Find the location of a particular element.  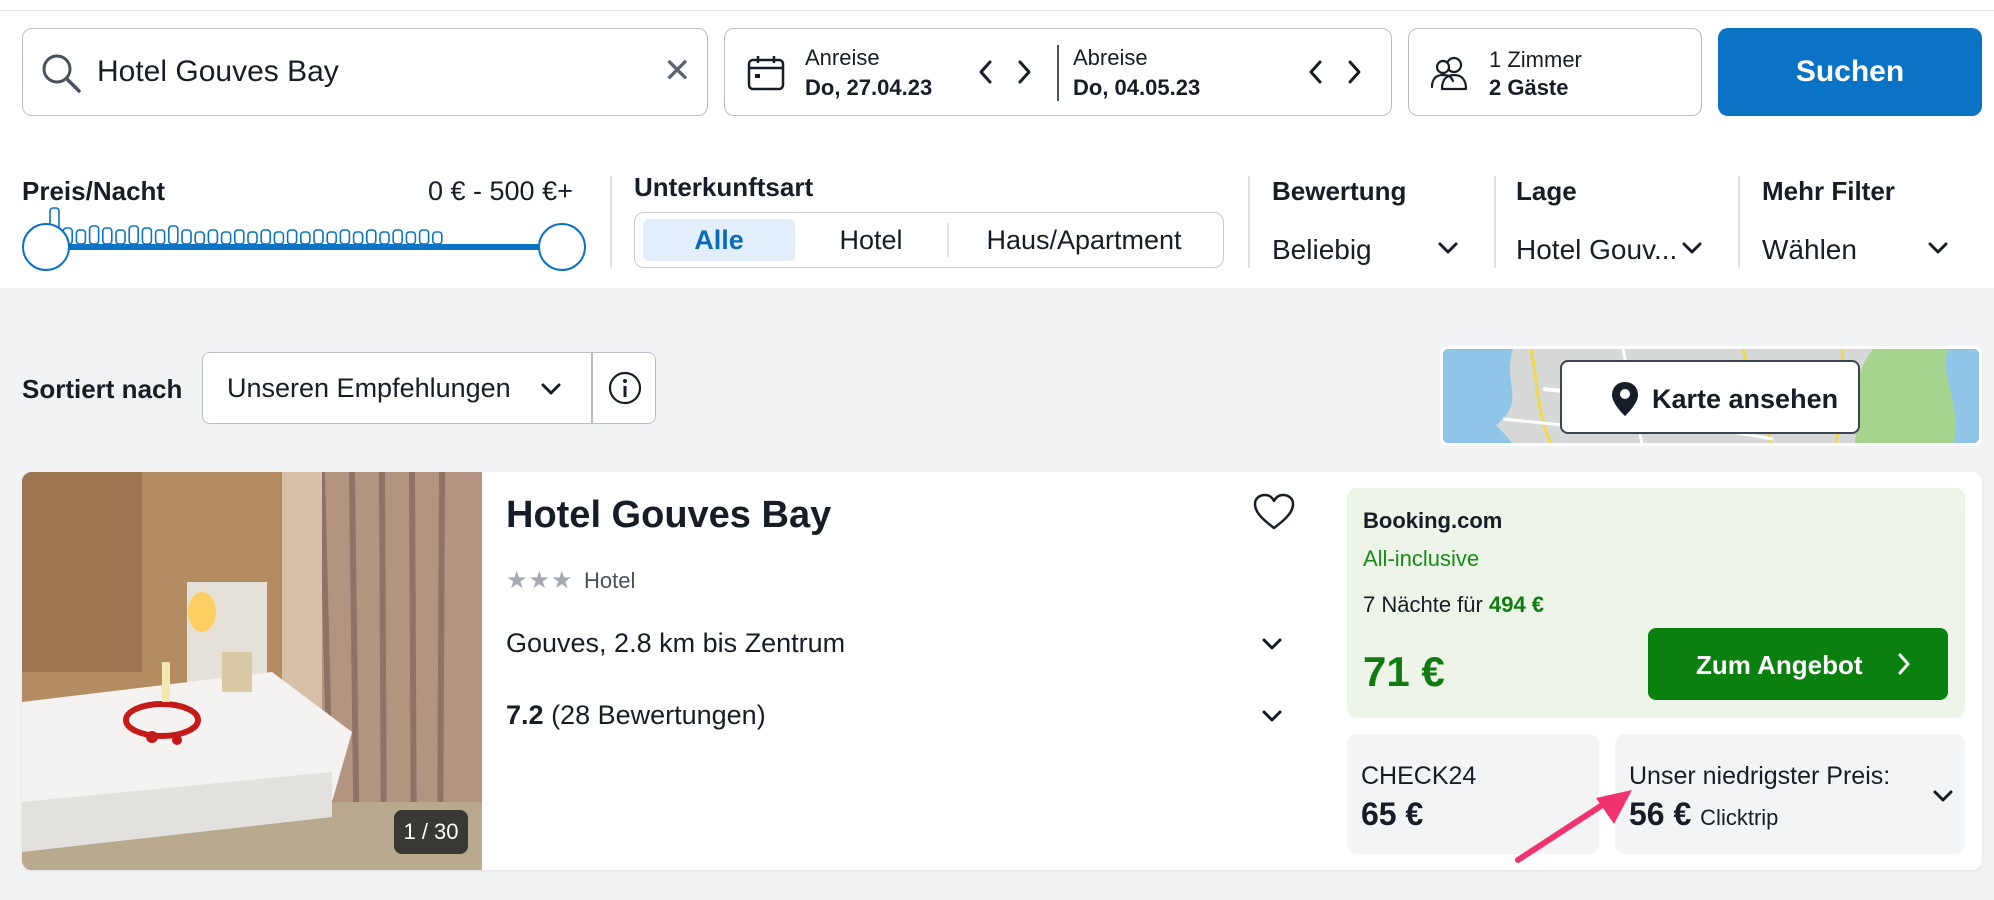

deal-price: 65 € is located at coordinates (1392, 814).